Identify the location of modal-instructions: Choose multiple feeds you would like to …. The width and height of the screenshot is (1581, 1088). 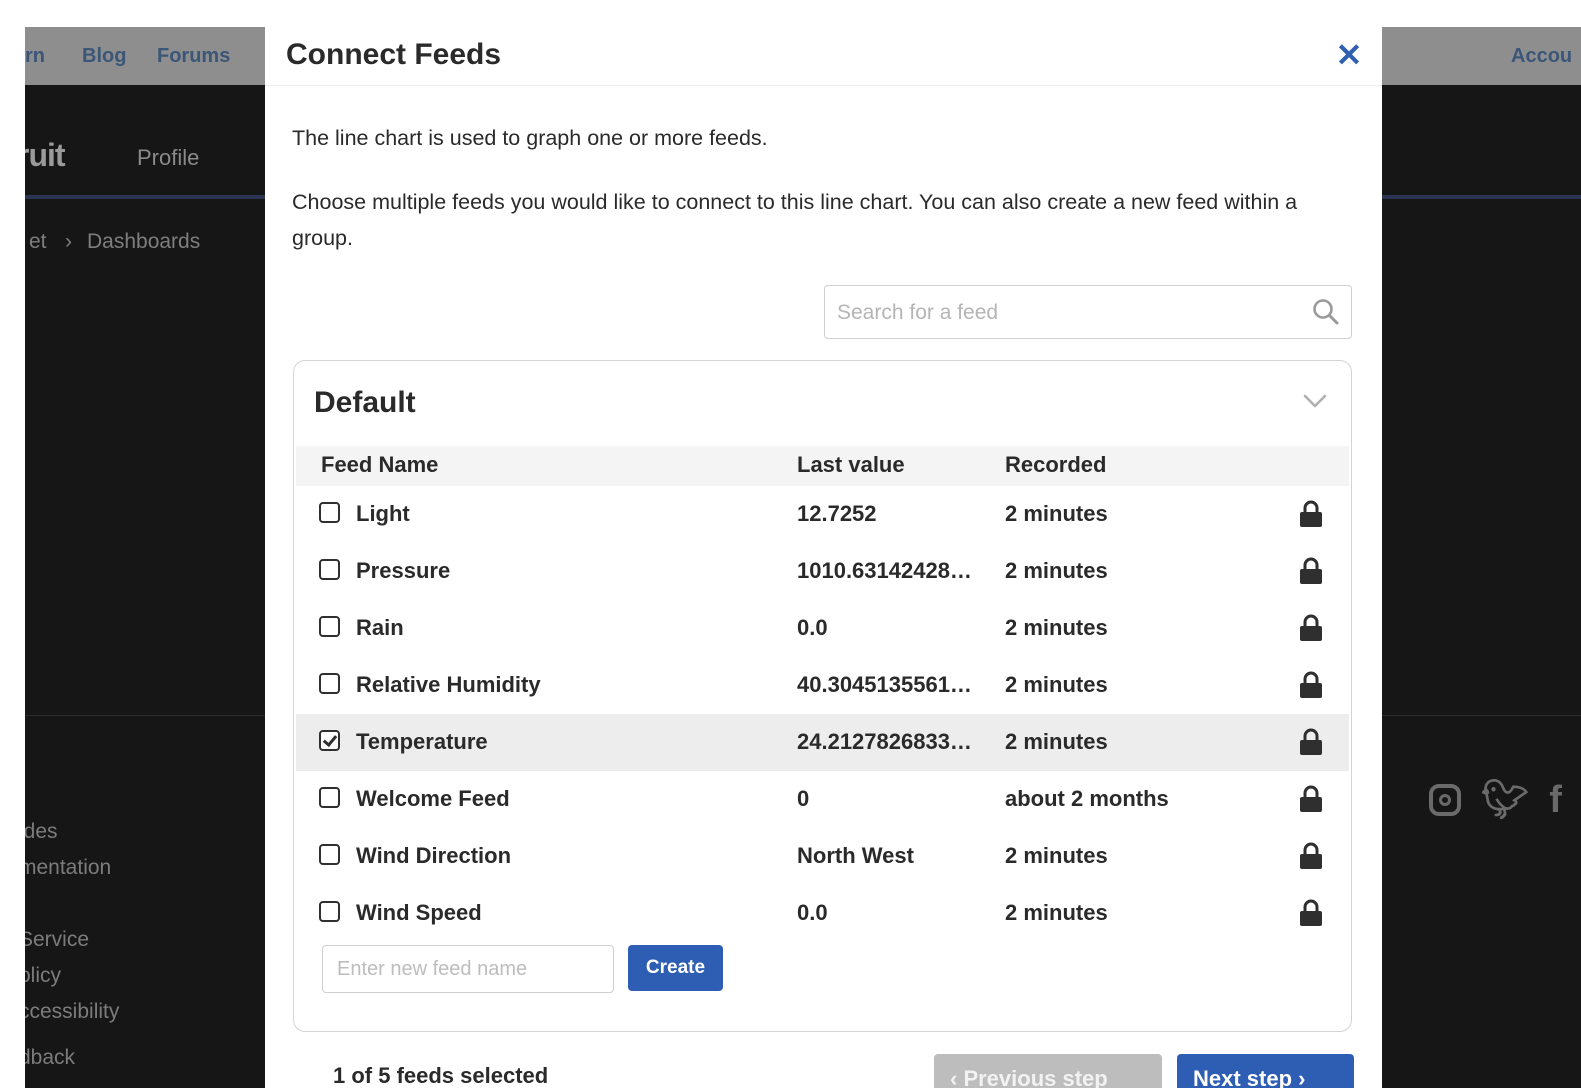
(795, 220).